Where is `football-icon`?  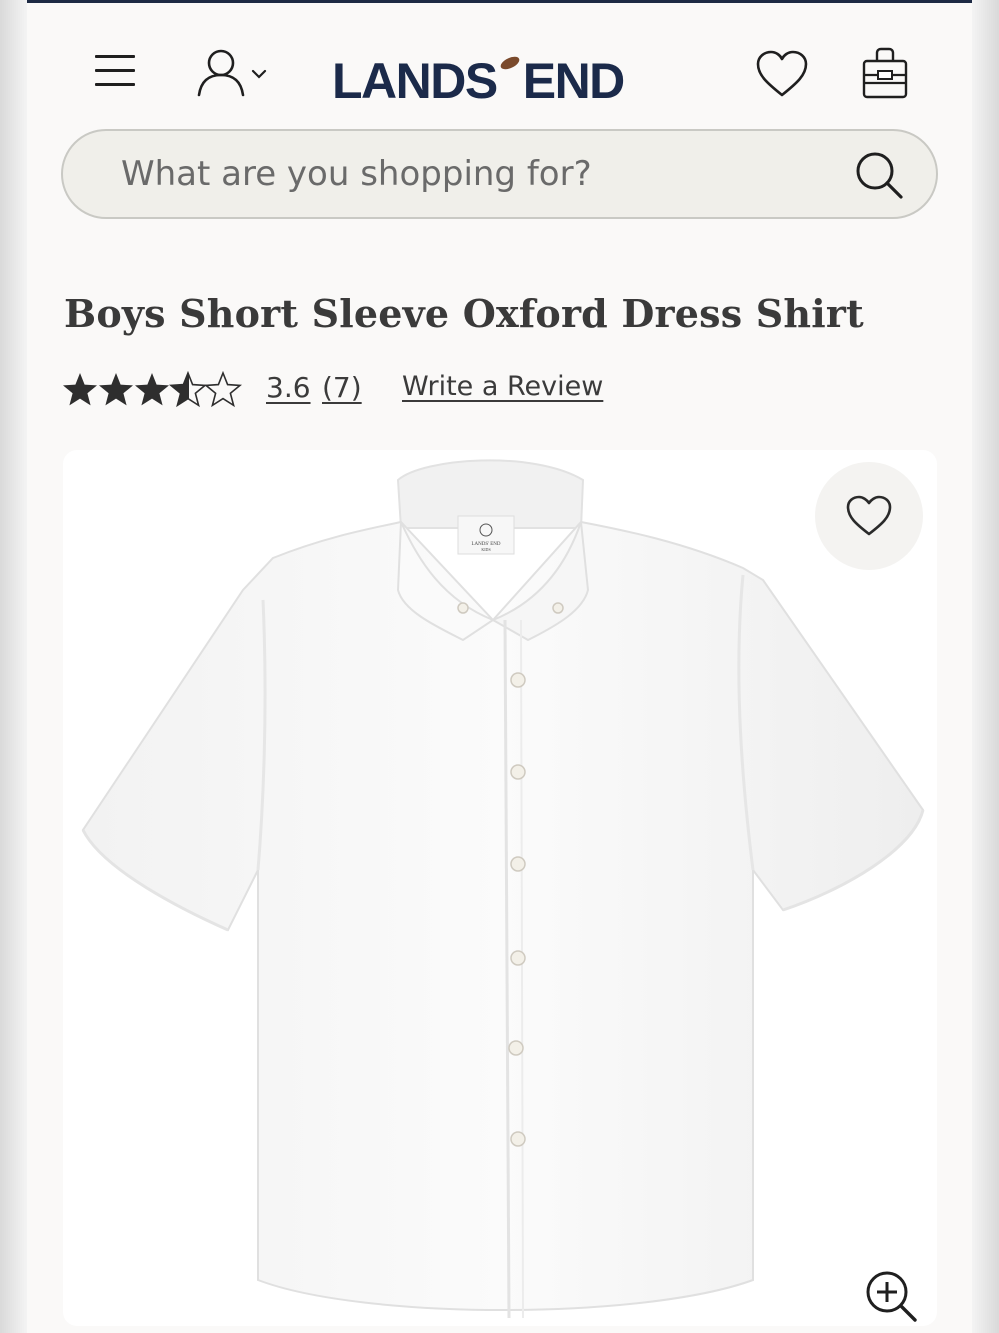 football-icon is located at coordinates (510, 63).